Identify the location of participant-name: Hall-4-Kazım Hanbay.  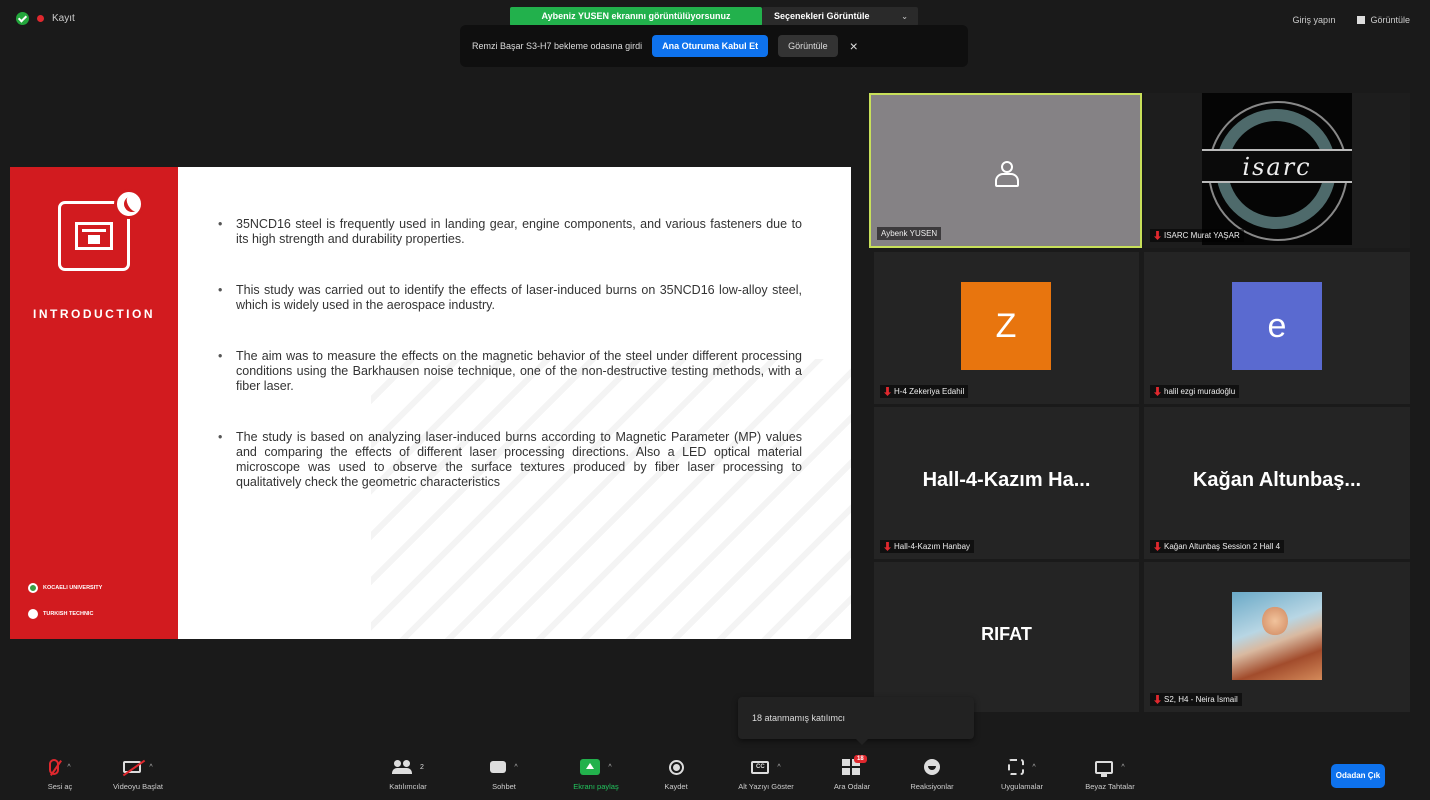
(927, 546).